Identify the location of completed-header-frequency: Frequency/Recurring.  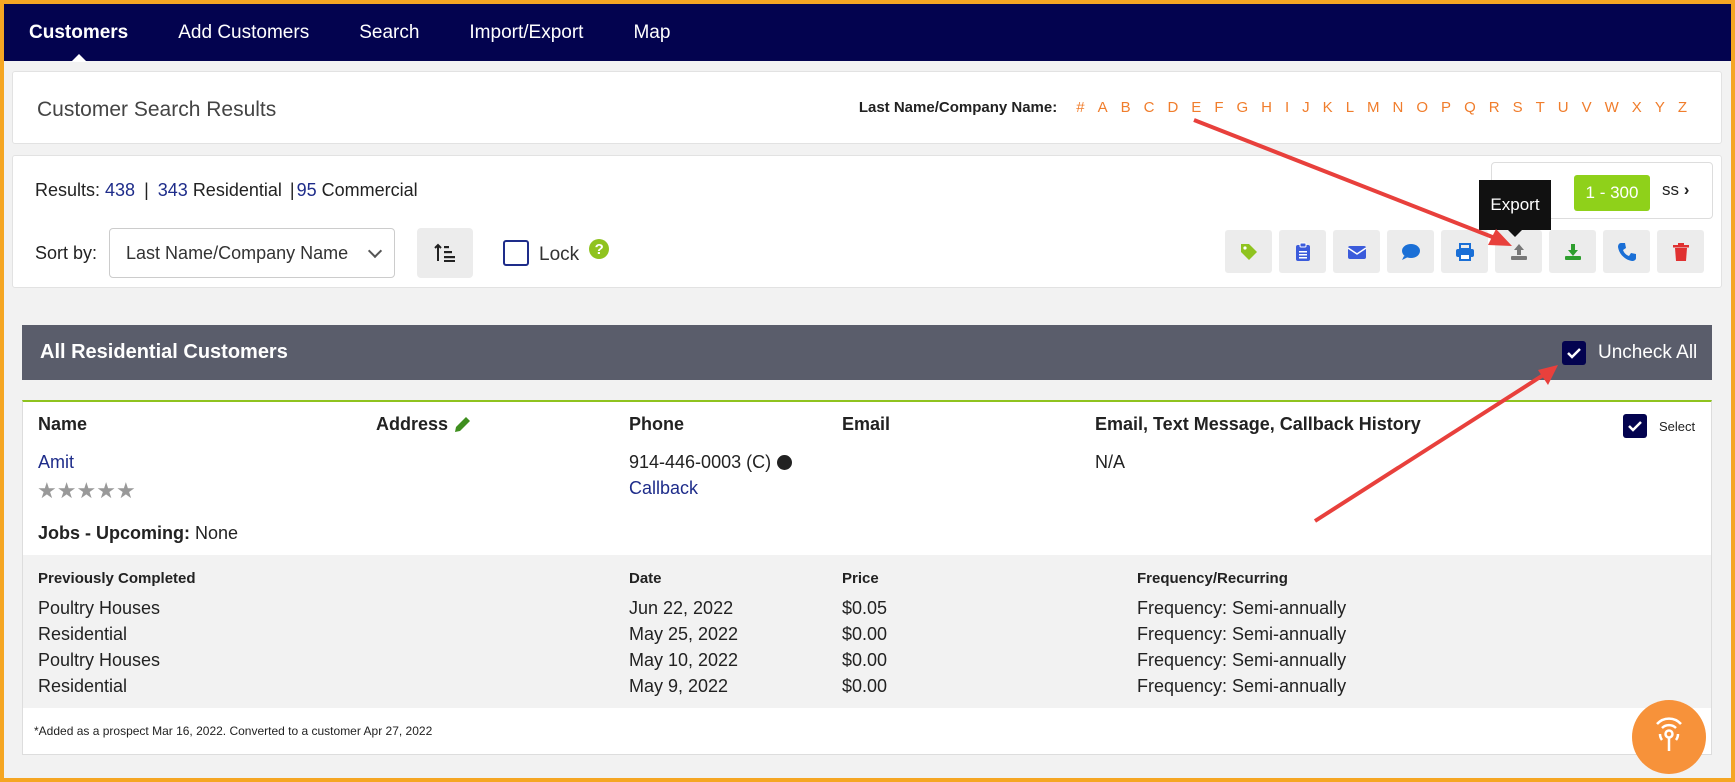
(1212, 578).